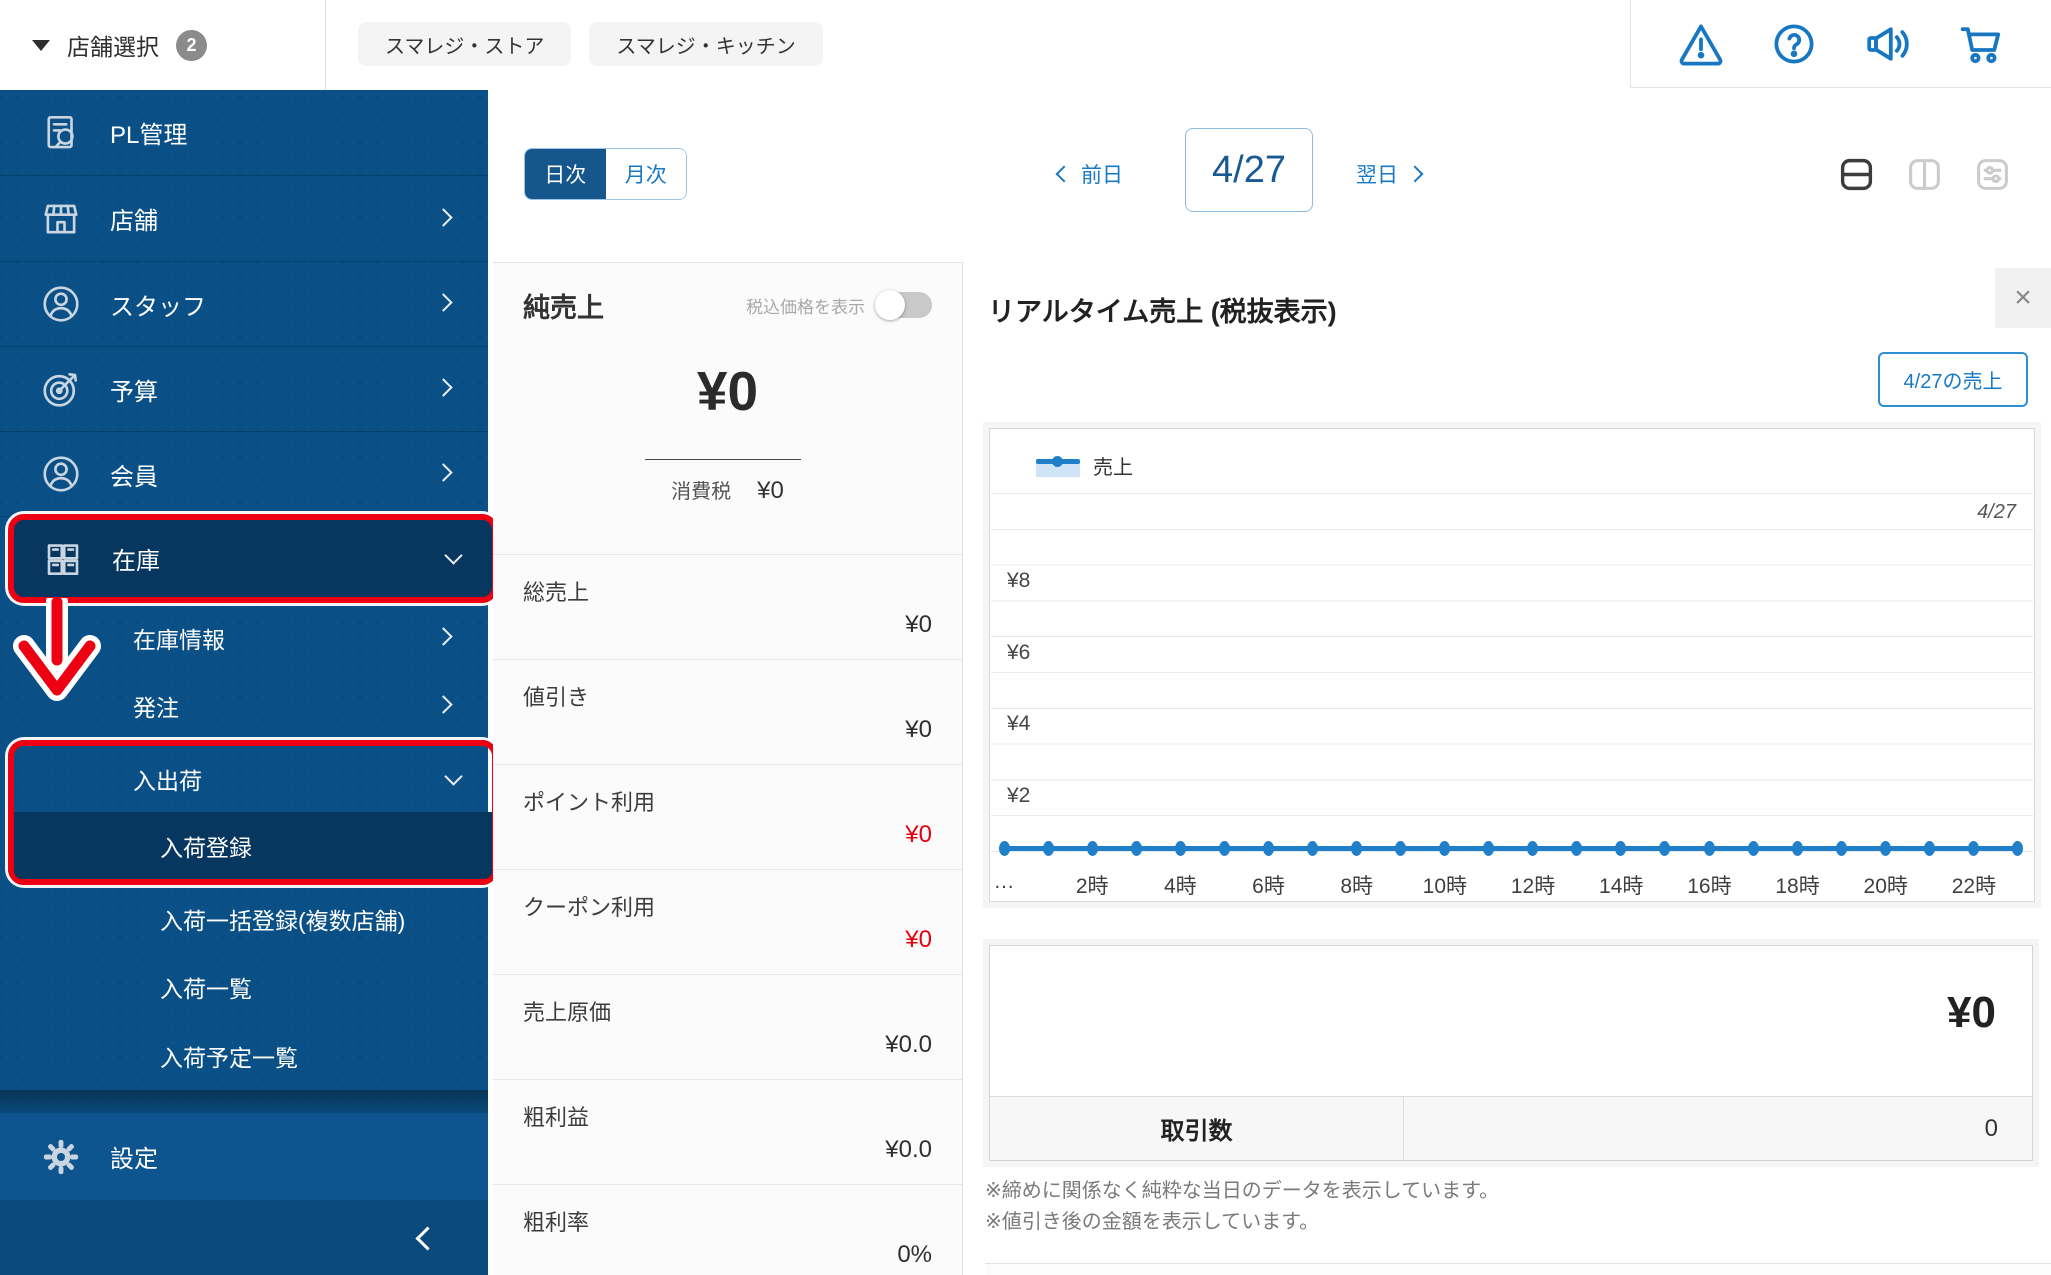 The image size is (2051, 1275). I want to click on footnote-line: ※締めに関係なく純粋な当日のデータを表示しています。, so click(1242, 1191).